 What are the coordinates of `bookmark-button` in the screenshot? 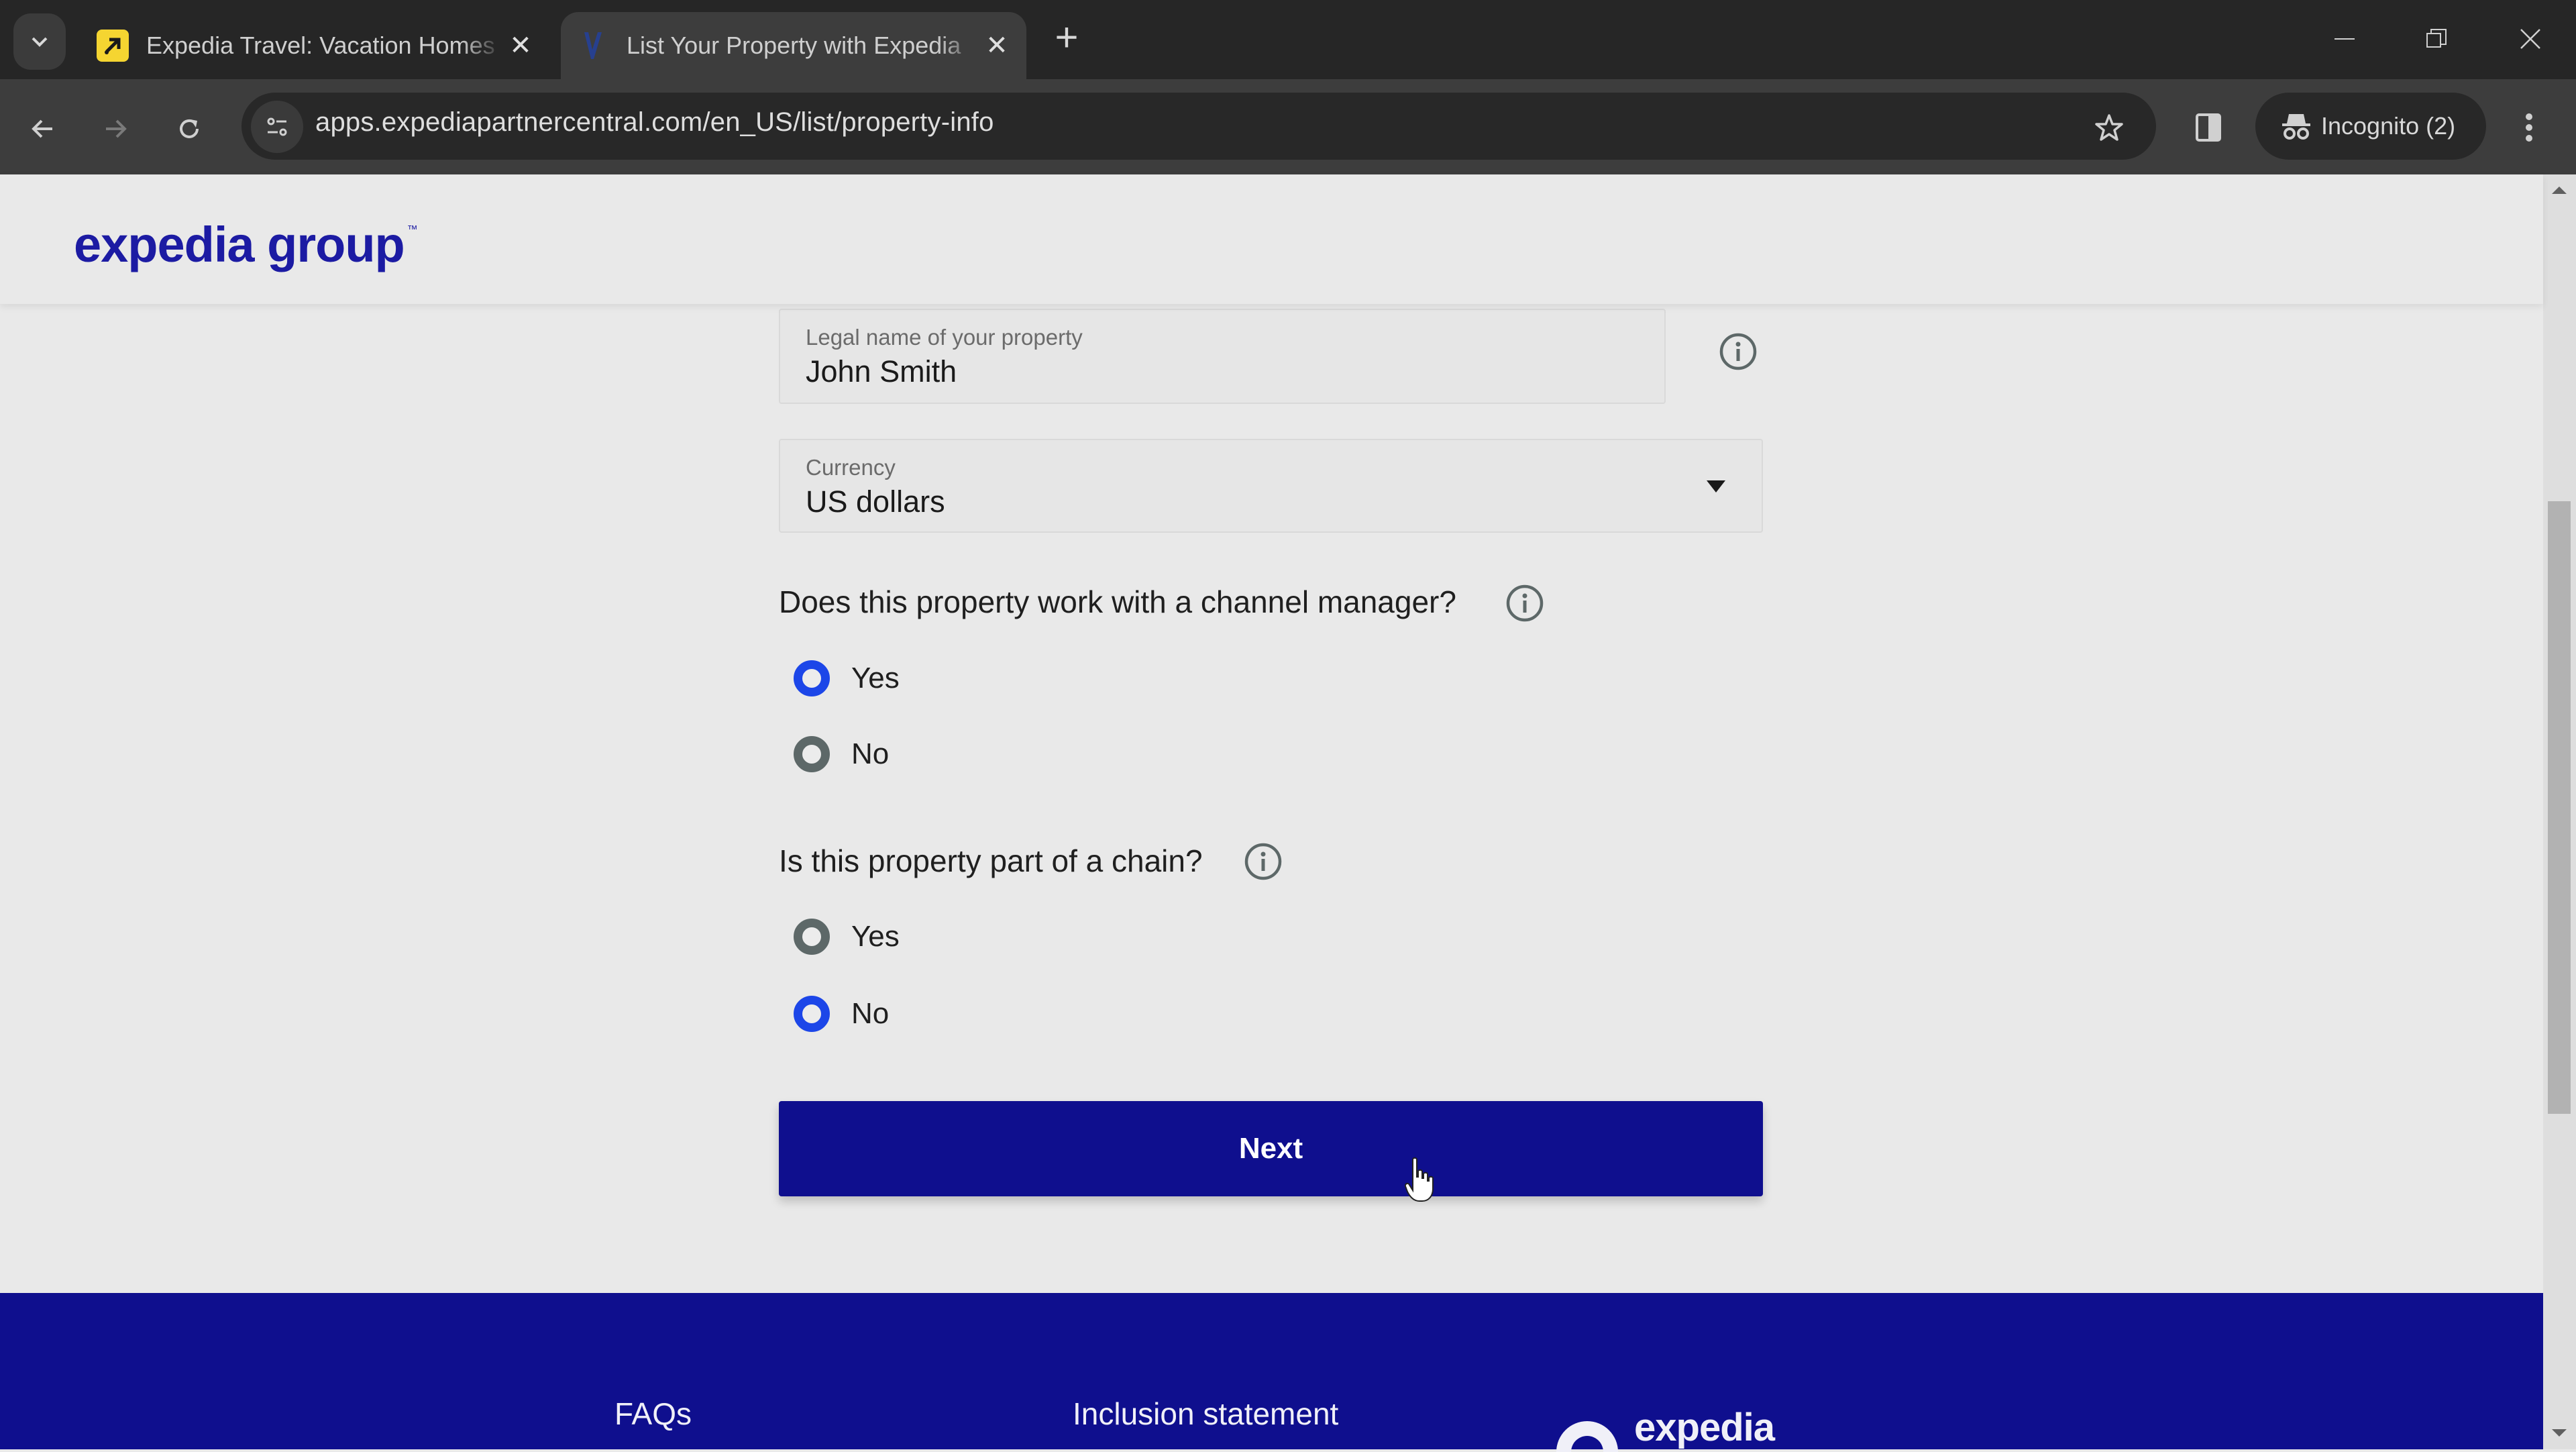 It's located at (2109, 128).